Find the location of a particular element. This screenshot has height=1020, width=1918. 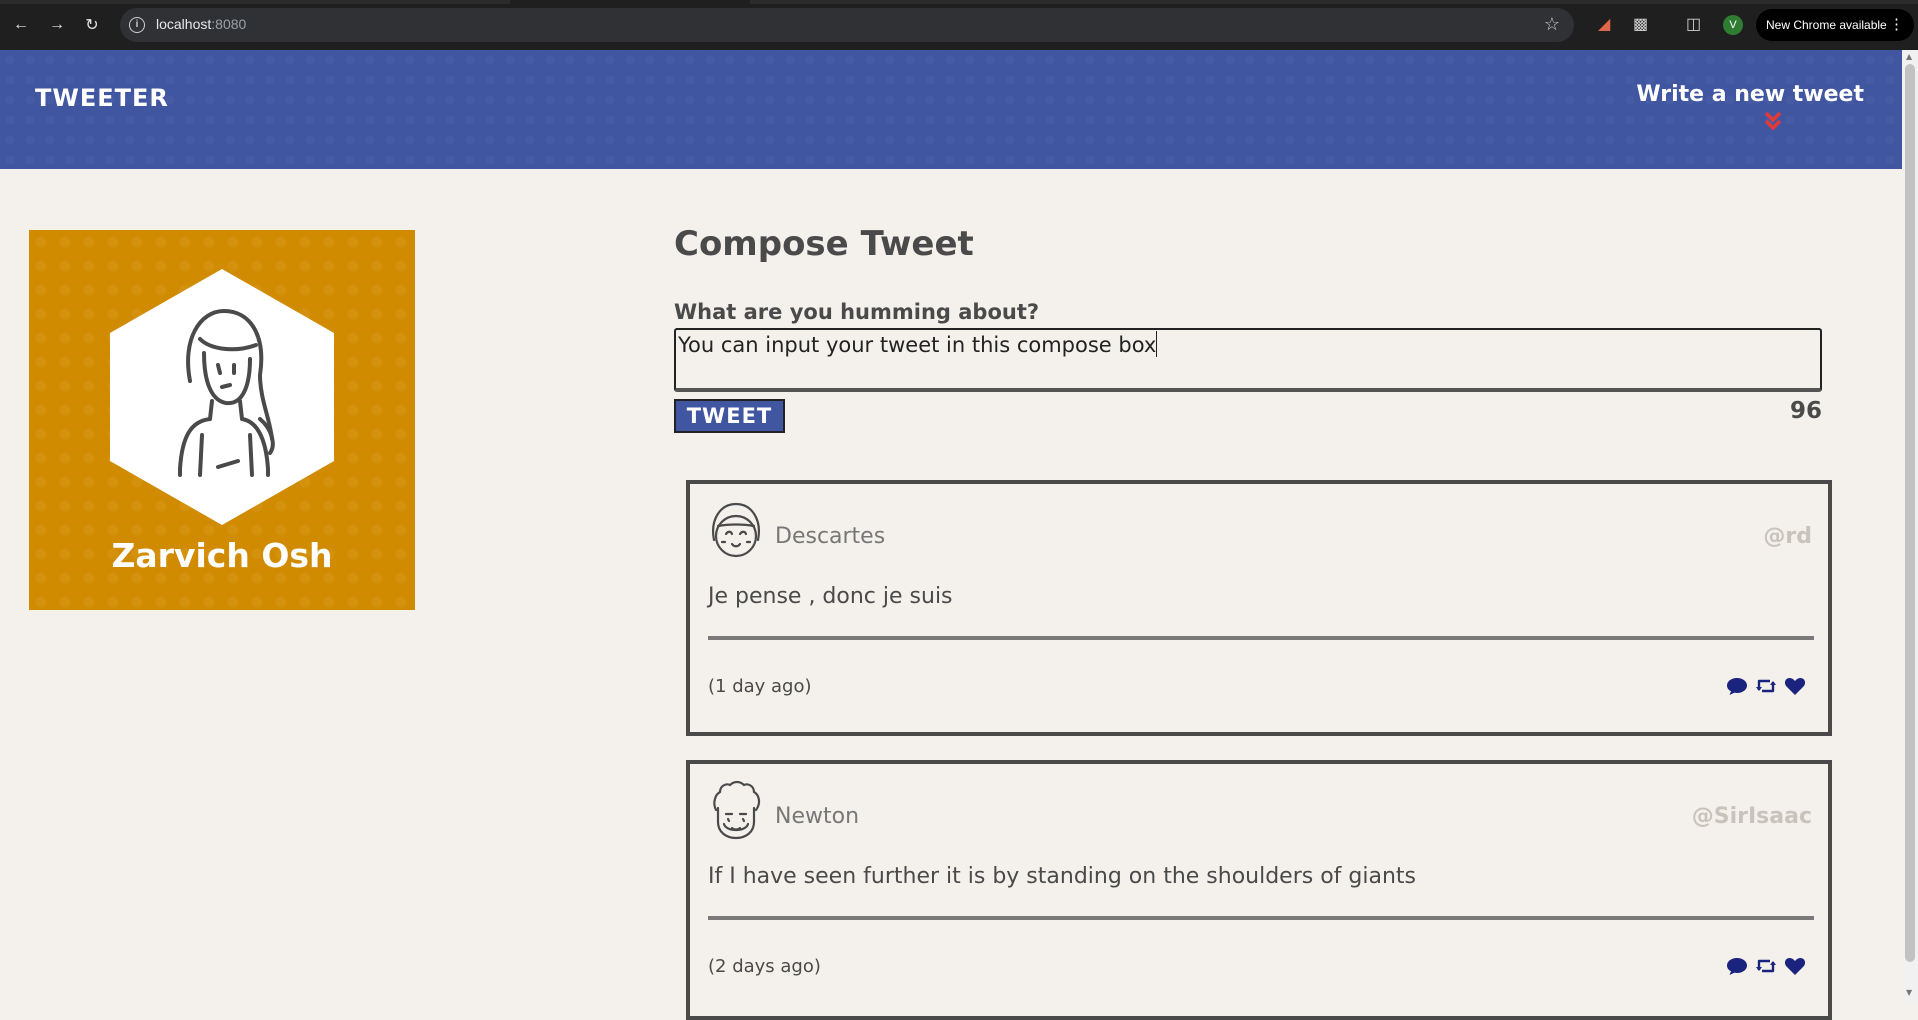

scroll-down-arrow-icon: ▼ is located at coordinates (1909, 992).